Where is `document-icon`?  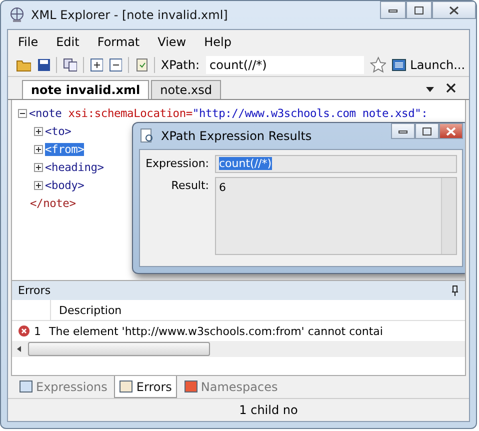
document-icon is located at coordinates (141, 65).